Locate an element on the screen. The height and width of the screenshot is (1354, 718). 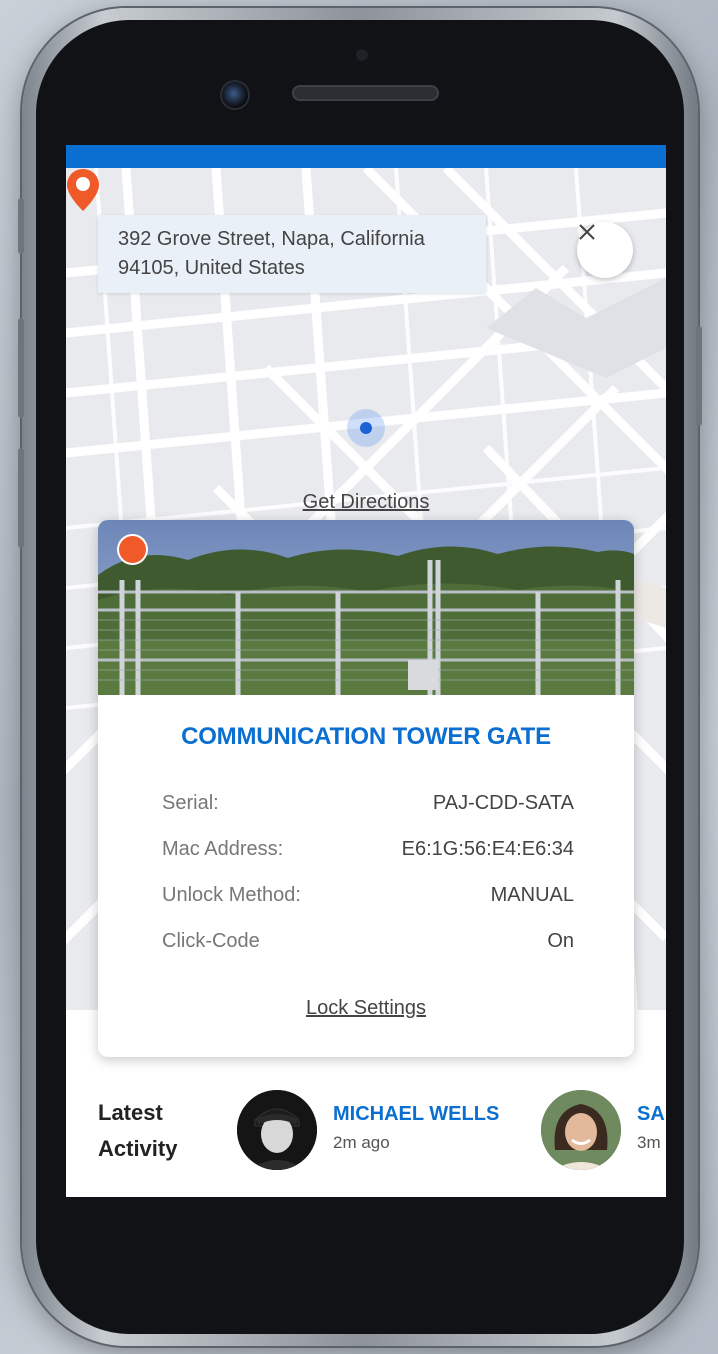
current-location-icon is located at coordinates (366, 428).